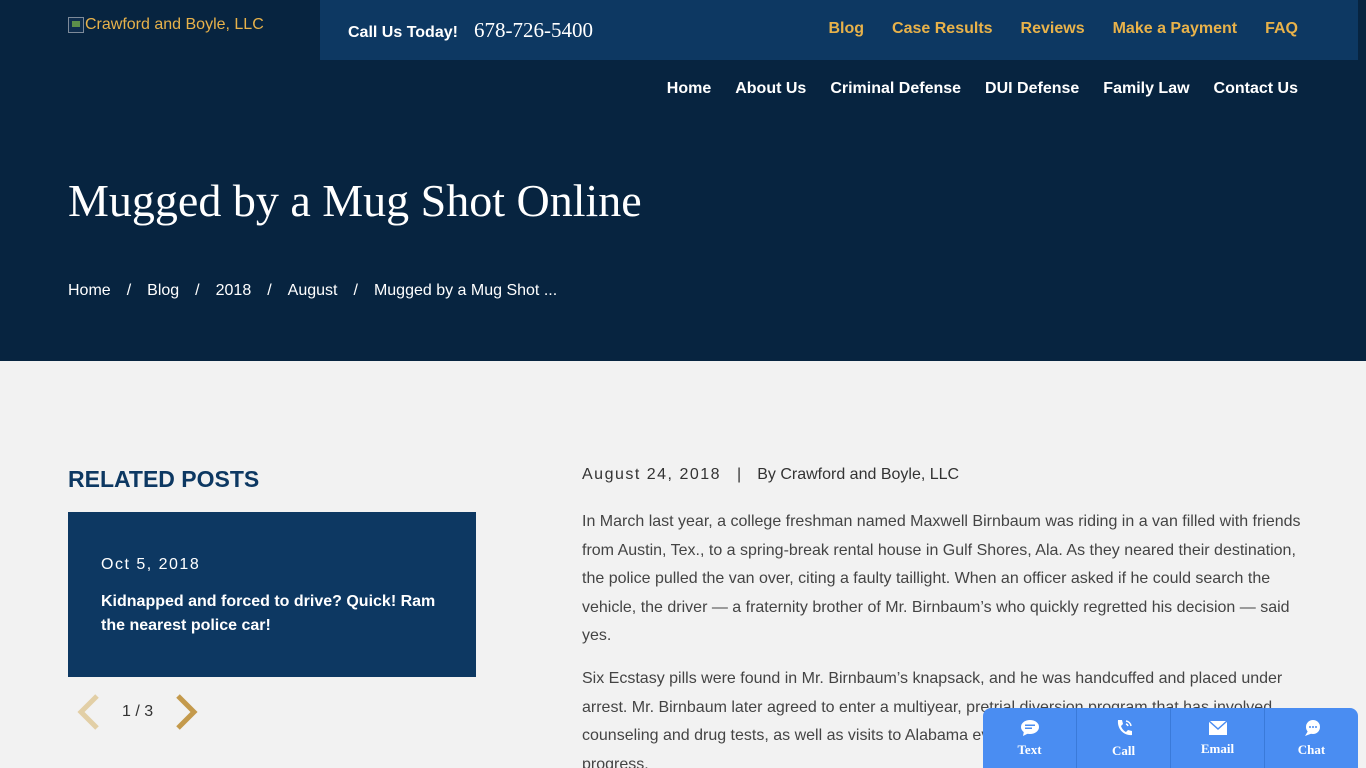 The width and height of the screenshot is (1366, 768). I want to click on pager-count: 1 / 3, so click(138, 711).